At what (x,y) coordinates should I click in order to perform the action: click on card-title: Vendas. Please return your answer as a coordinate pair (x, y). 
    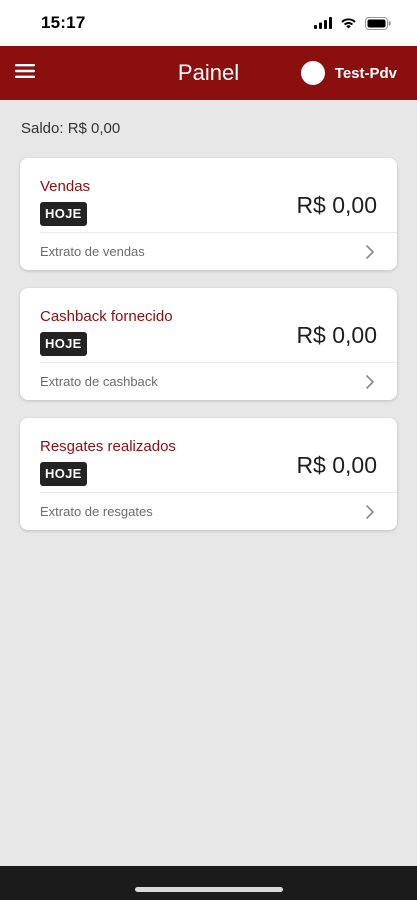
    Looking at the image, I should click on (65, 186).